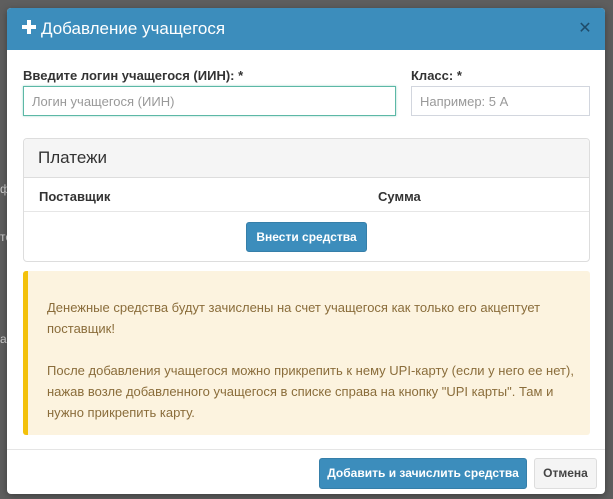 Image resolution: width=613 pixels, height=499 pixels. Describe the element at coordinates (306, 211) in the screenshot. I see `table-divider` at that location.